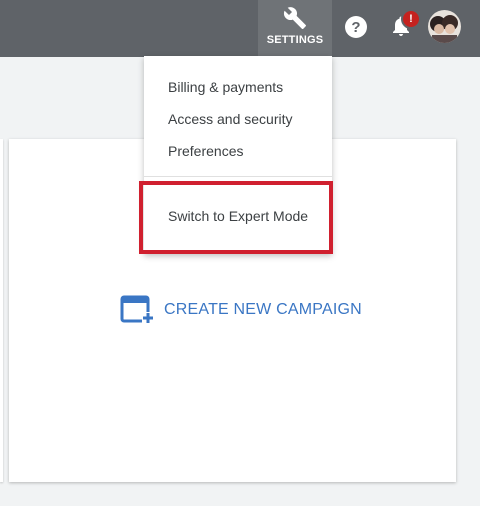  What do you see at coordinates (240, 28) in the screenshot?
I see `top-bar: SETTINGS ? !` at bounding box center [240, 28].